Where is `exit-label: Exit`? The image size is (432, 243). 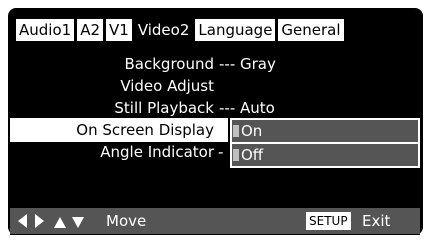 exit-label: Exit is located at coordinates (376, 221).